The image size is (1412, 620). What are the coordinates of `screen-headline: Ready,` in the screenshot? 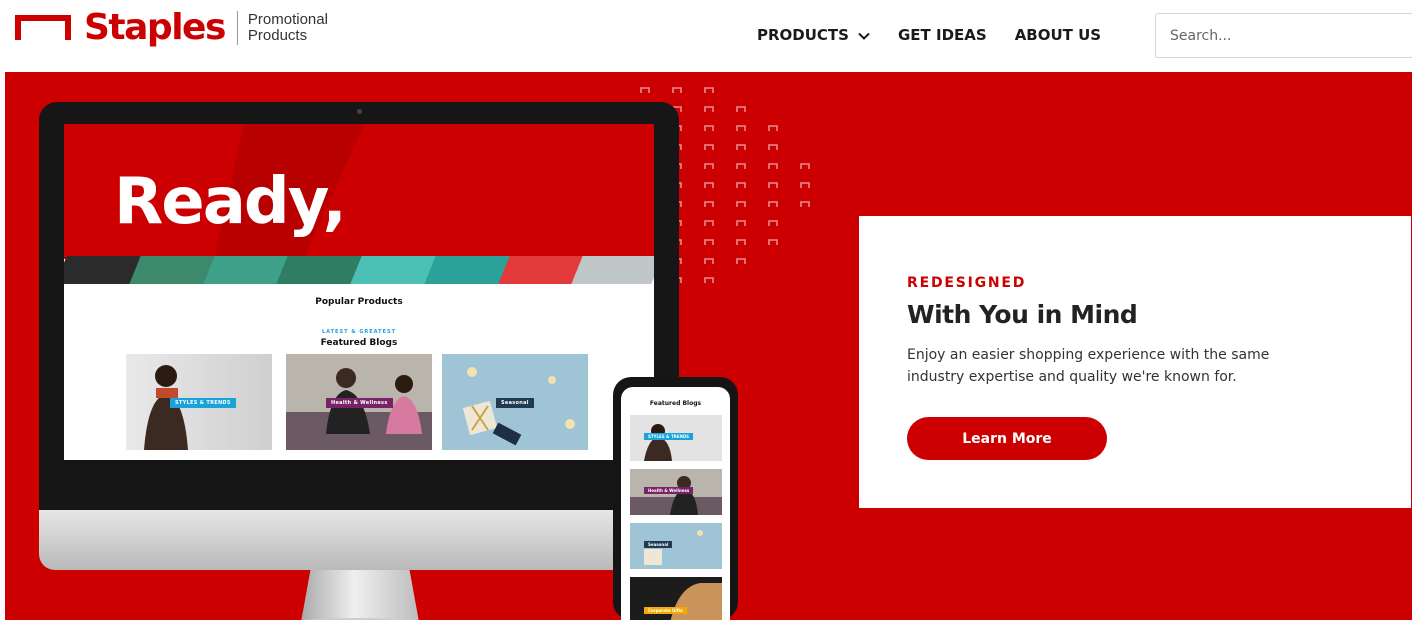 It's located at (230, 202).